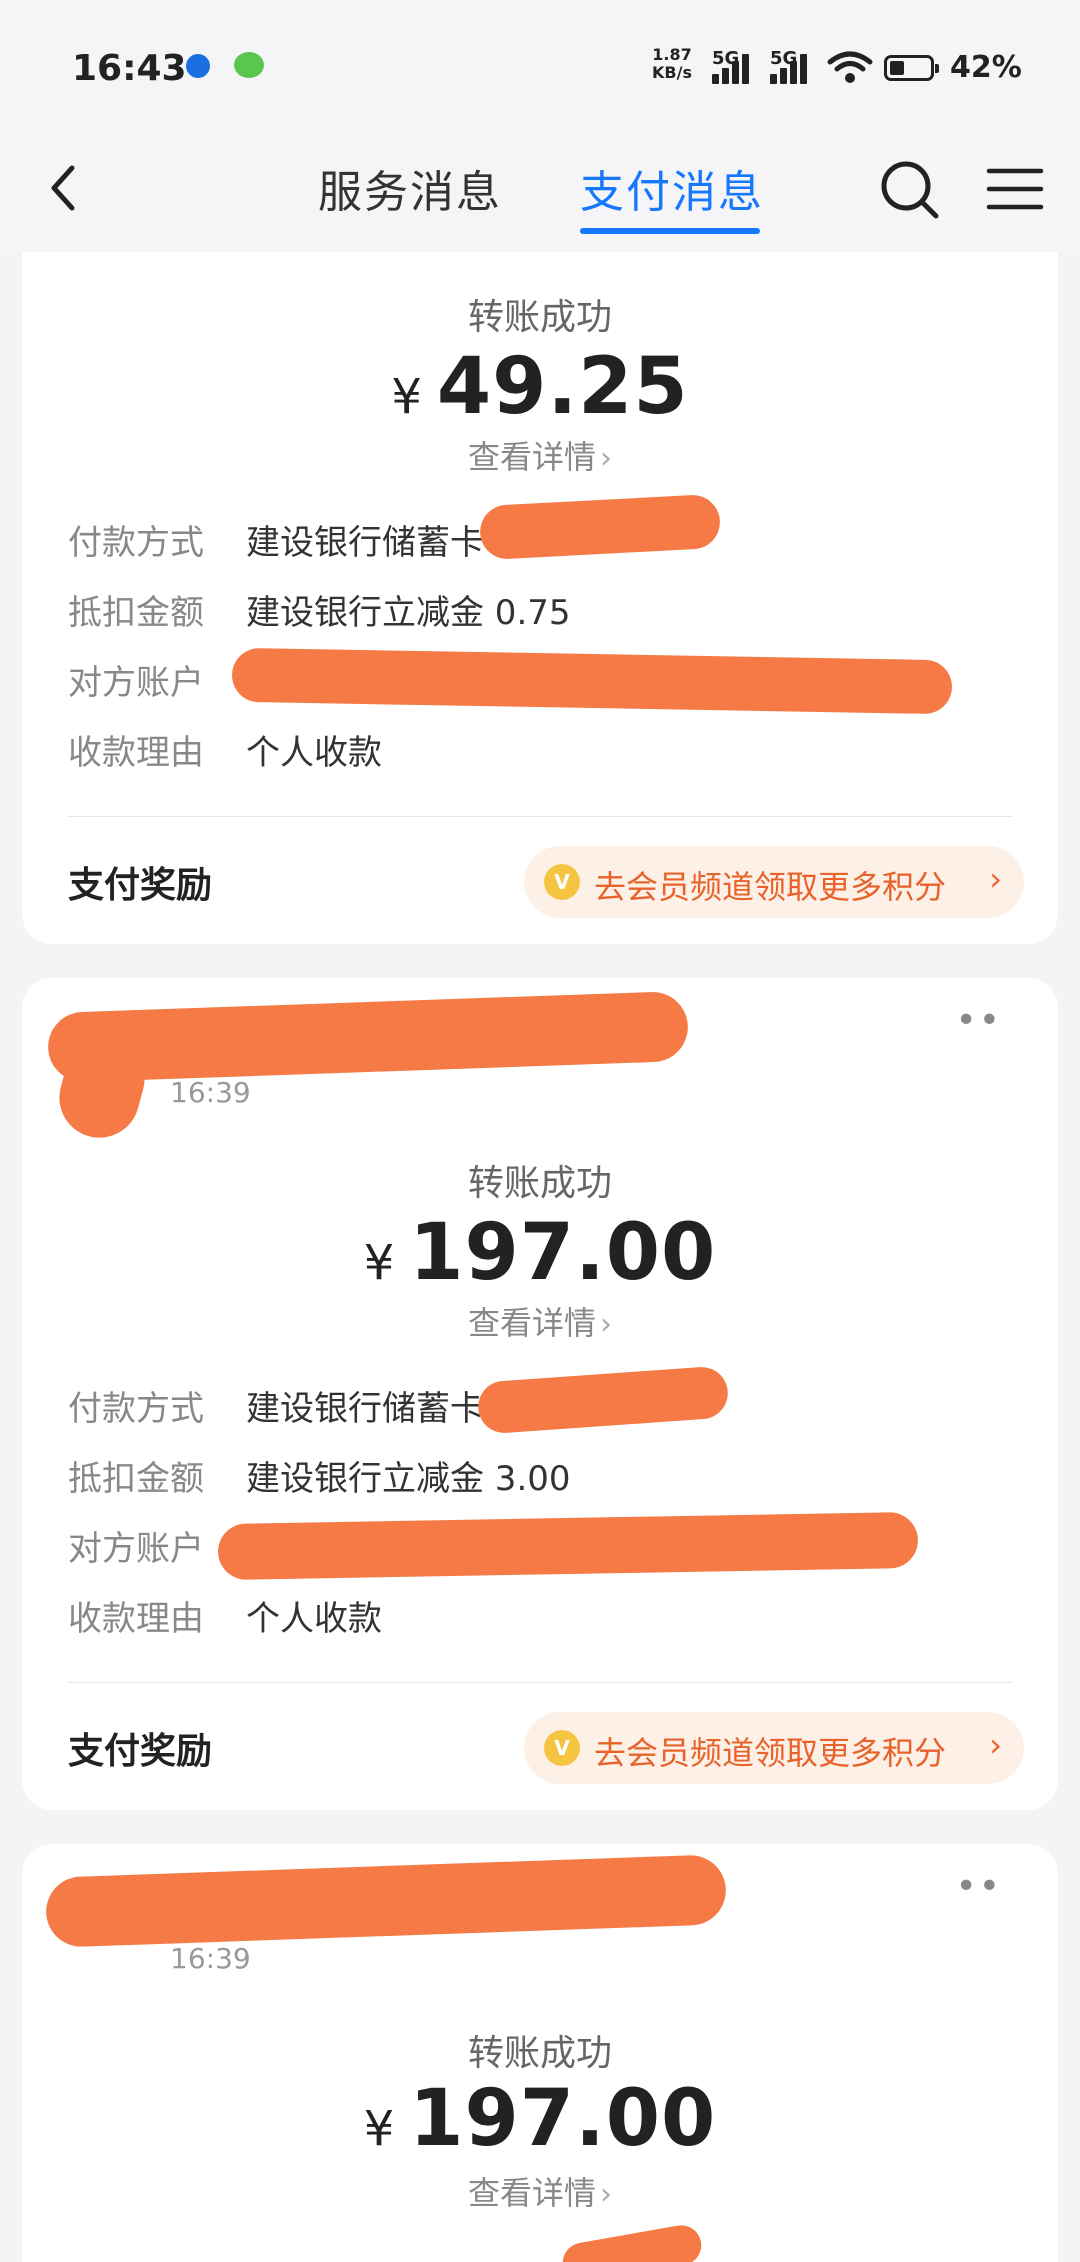  I want to click on search-icon, so click(910, 190).